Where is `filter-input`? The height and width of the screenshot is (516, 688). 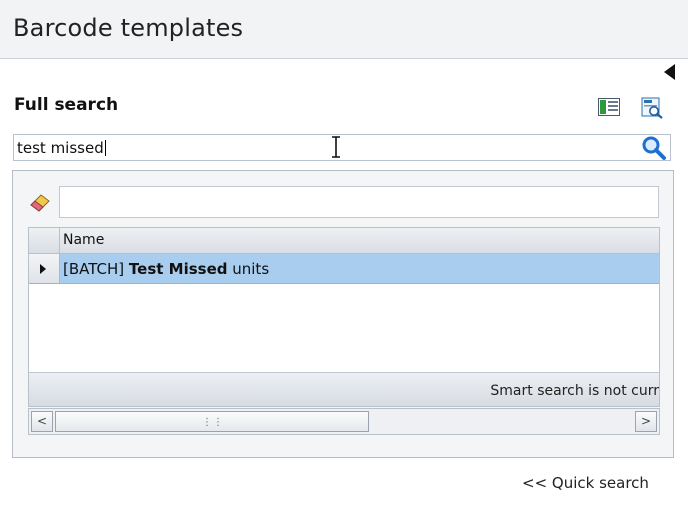
filter-input is located at coordinates (359, 202).